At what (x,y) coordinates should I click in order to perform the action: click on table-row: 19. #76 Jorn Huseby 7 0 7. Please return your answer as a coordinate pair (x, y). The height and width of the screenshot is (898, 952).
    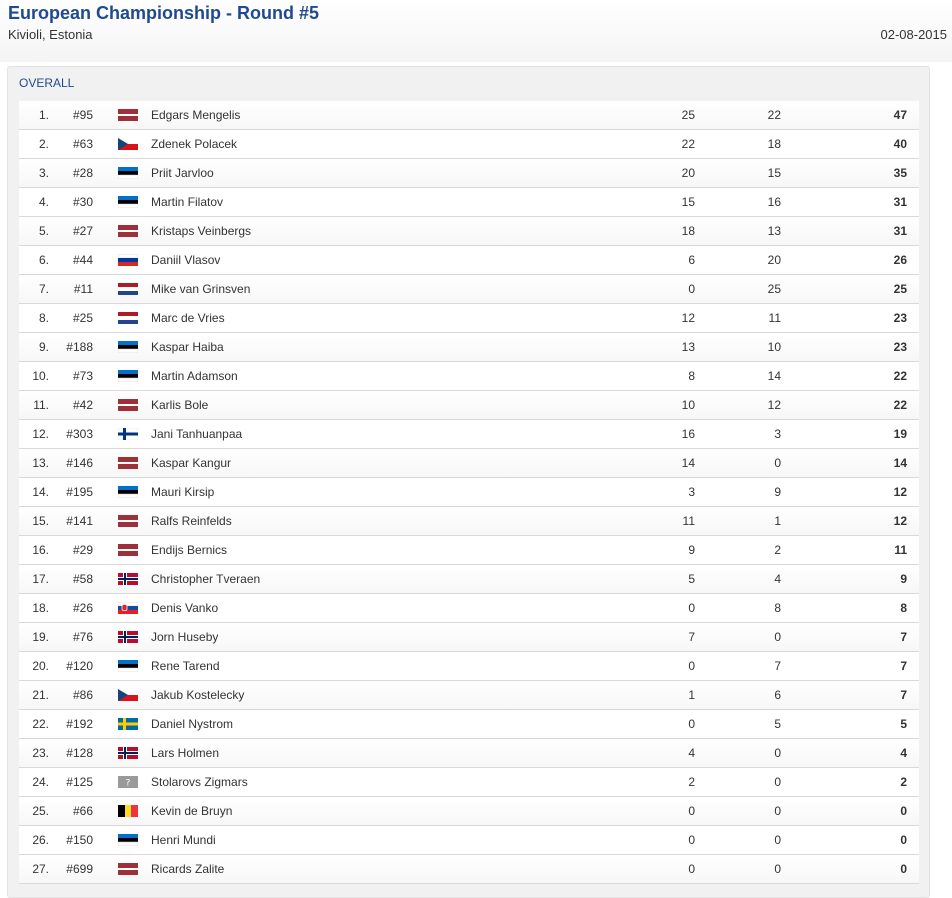
    Looking at the image, I should click on (469, 637).